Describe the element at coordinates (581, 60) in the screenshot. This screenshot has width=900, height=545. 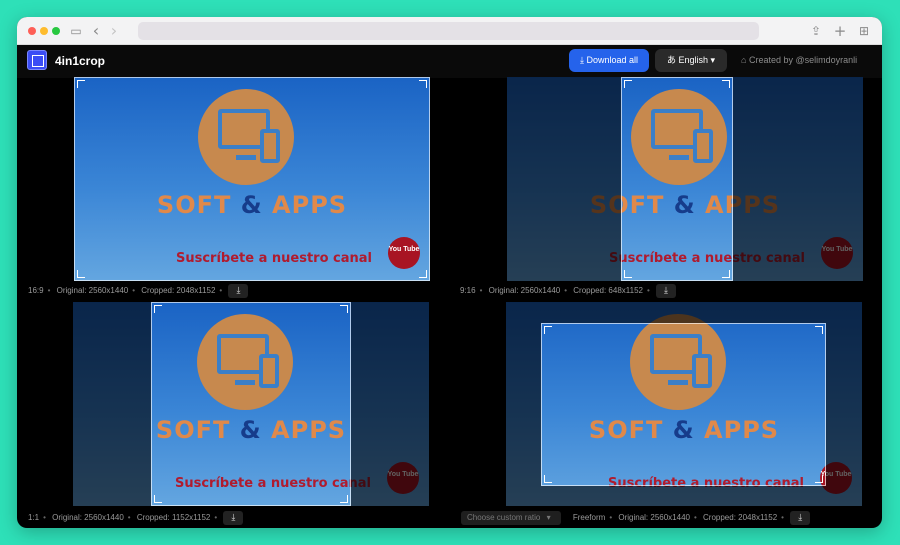
I see `download-icon: ⤓` at that location.